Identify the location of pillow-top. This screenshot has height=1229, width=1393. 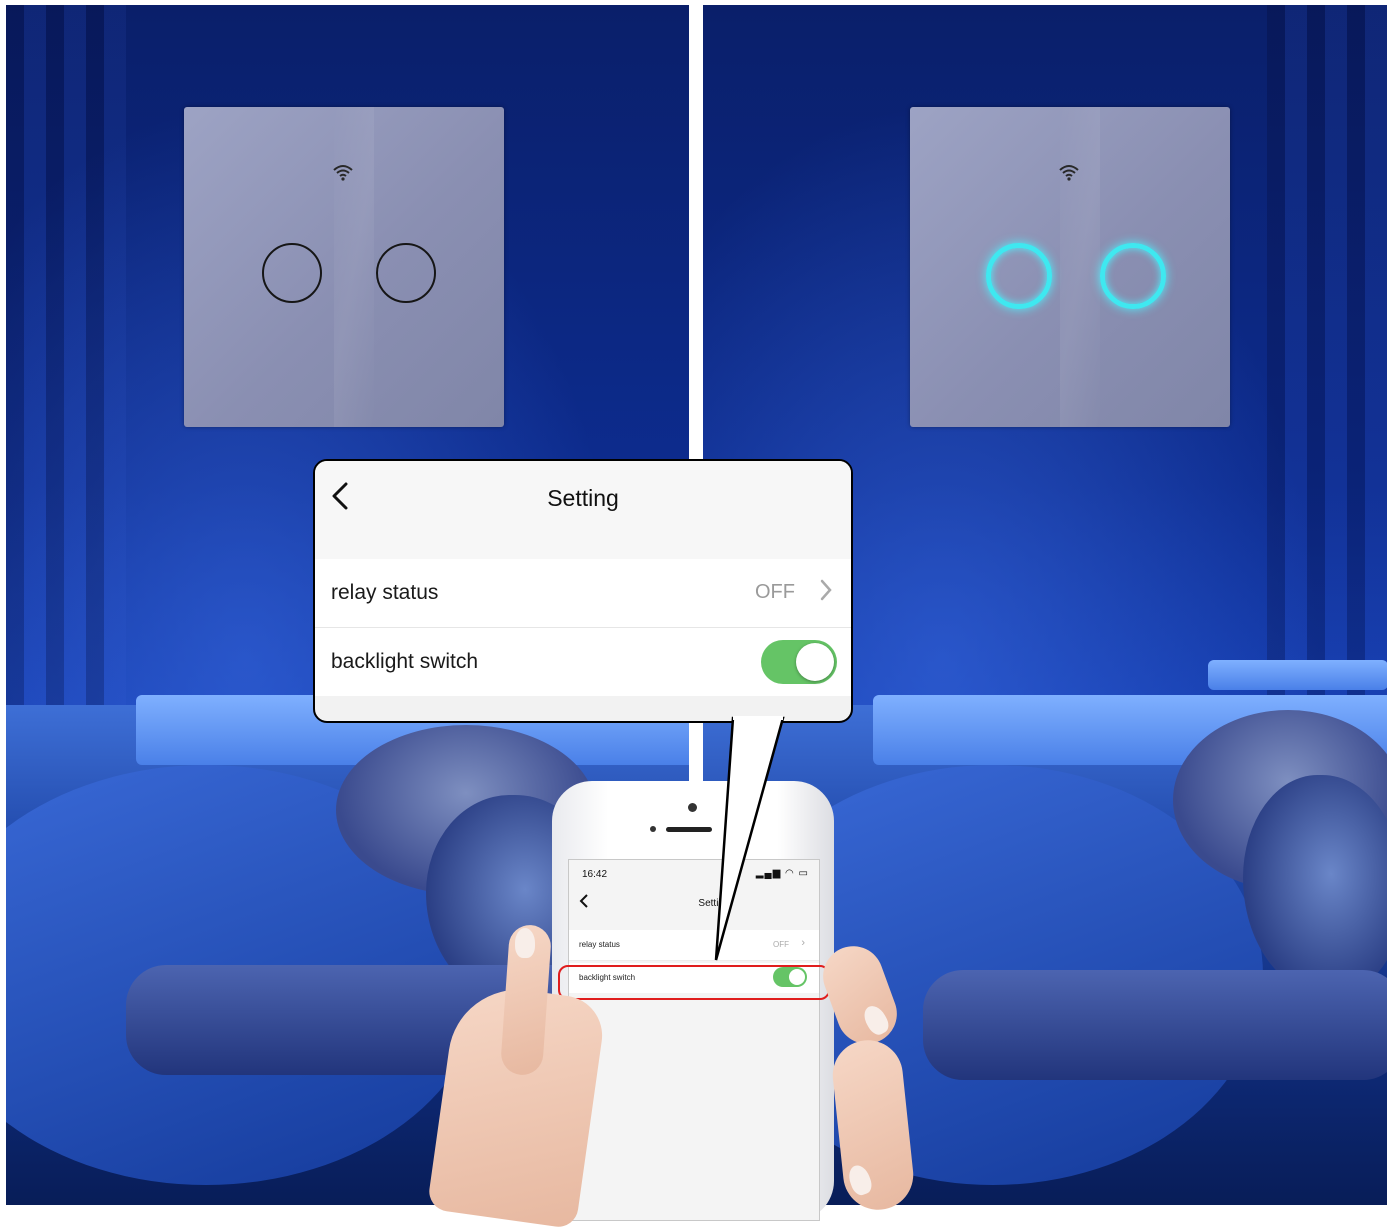
(1297, 675).